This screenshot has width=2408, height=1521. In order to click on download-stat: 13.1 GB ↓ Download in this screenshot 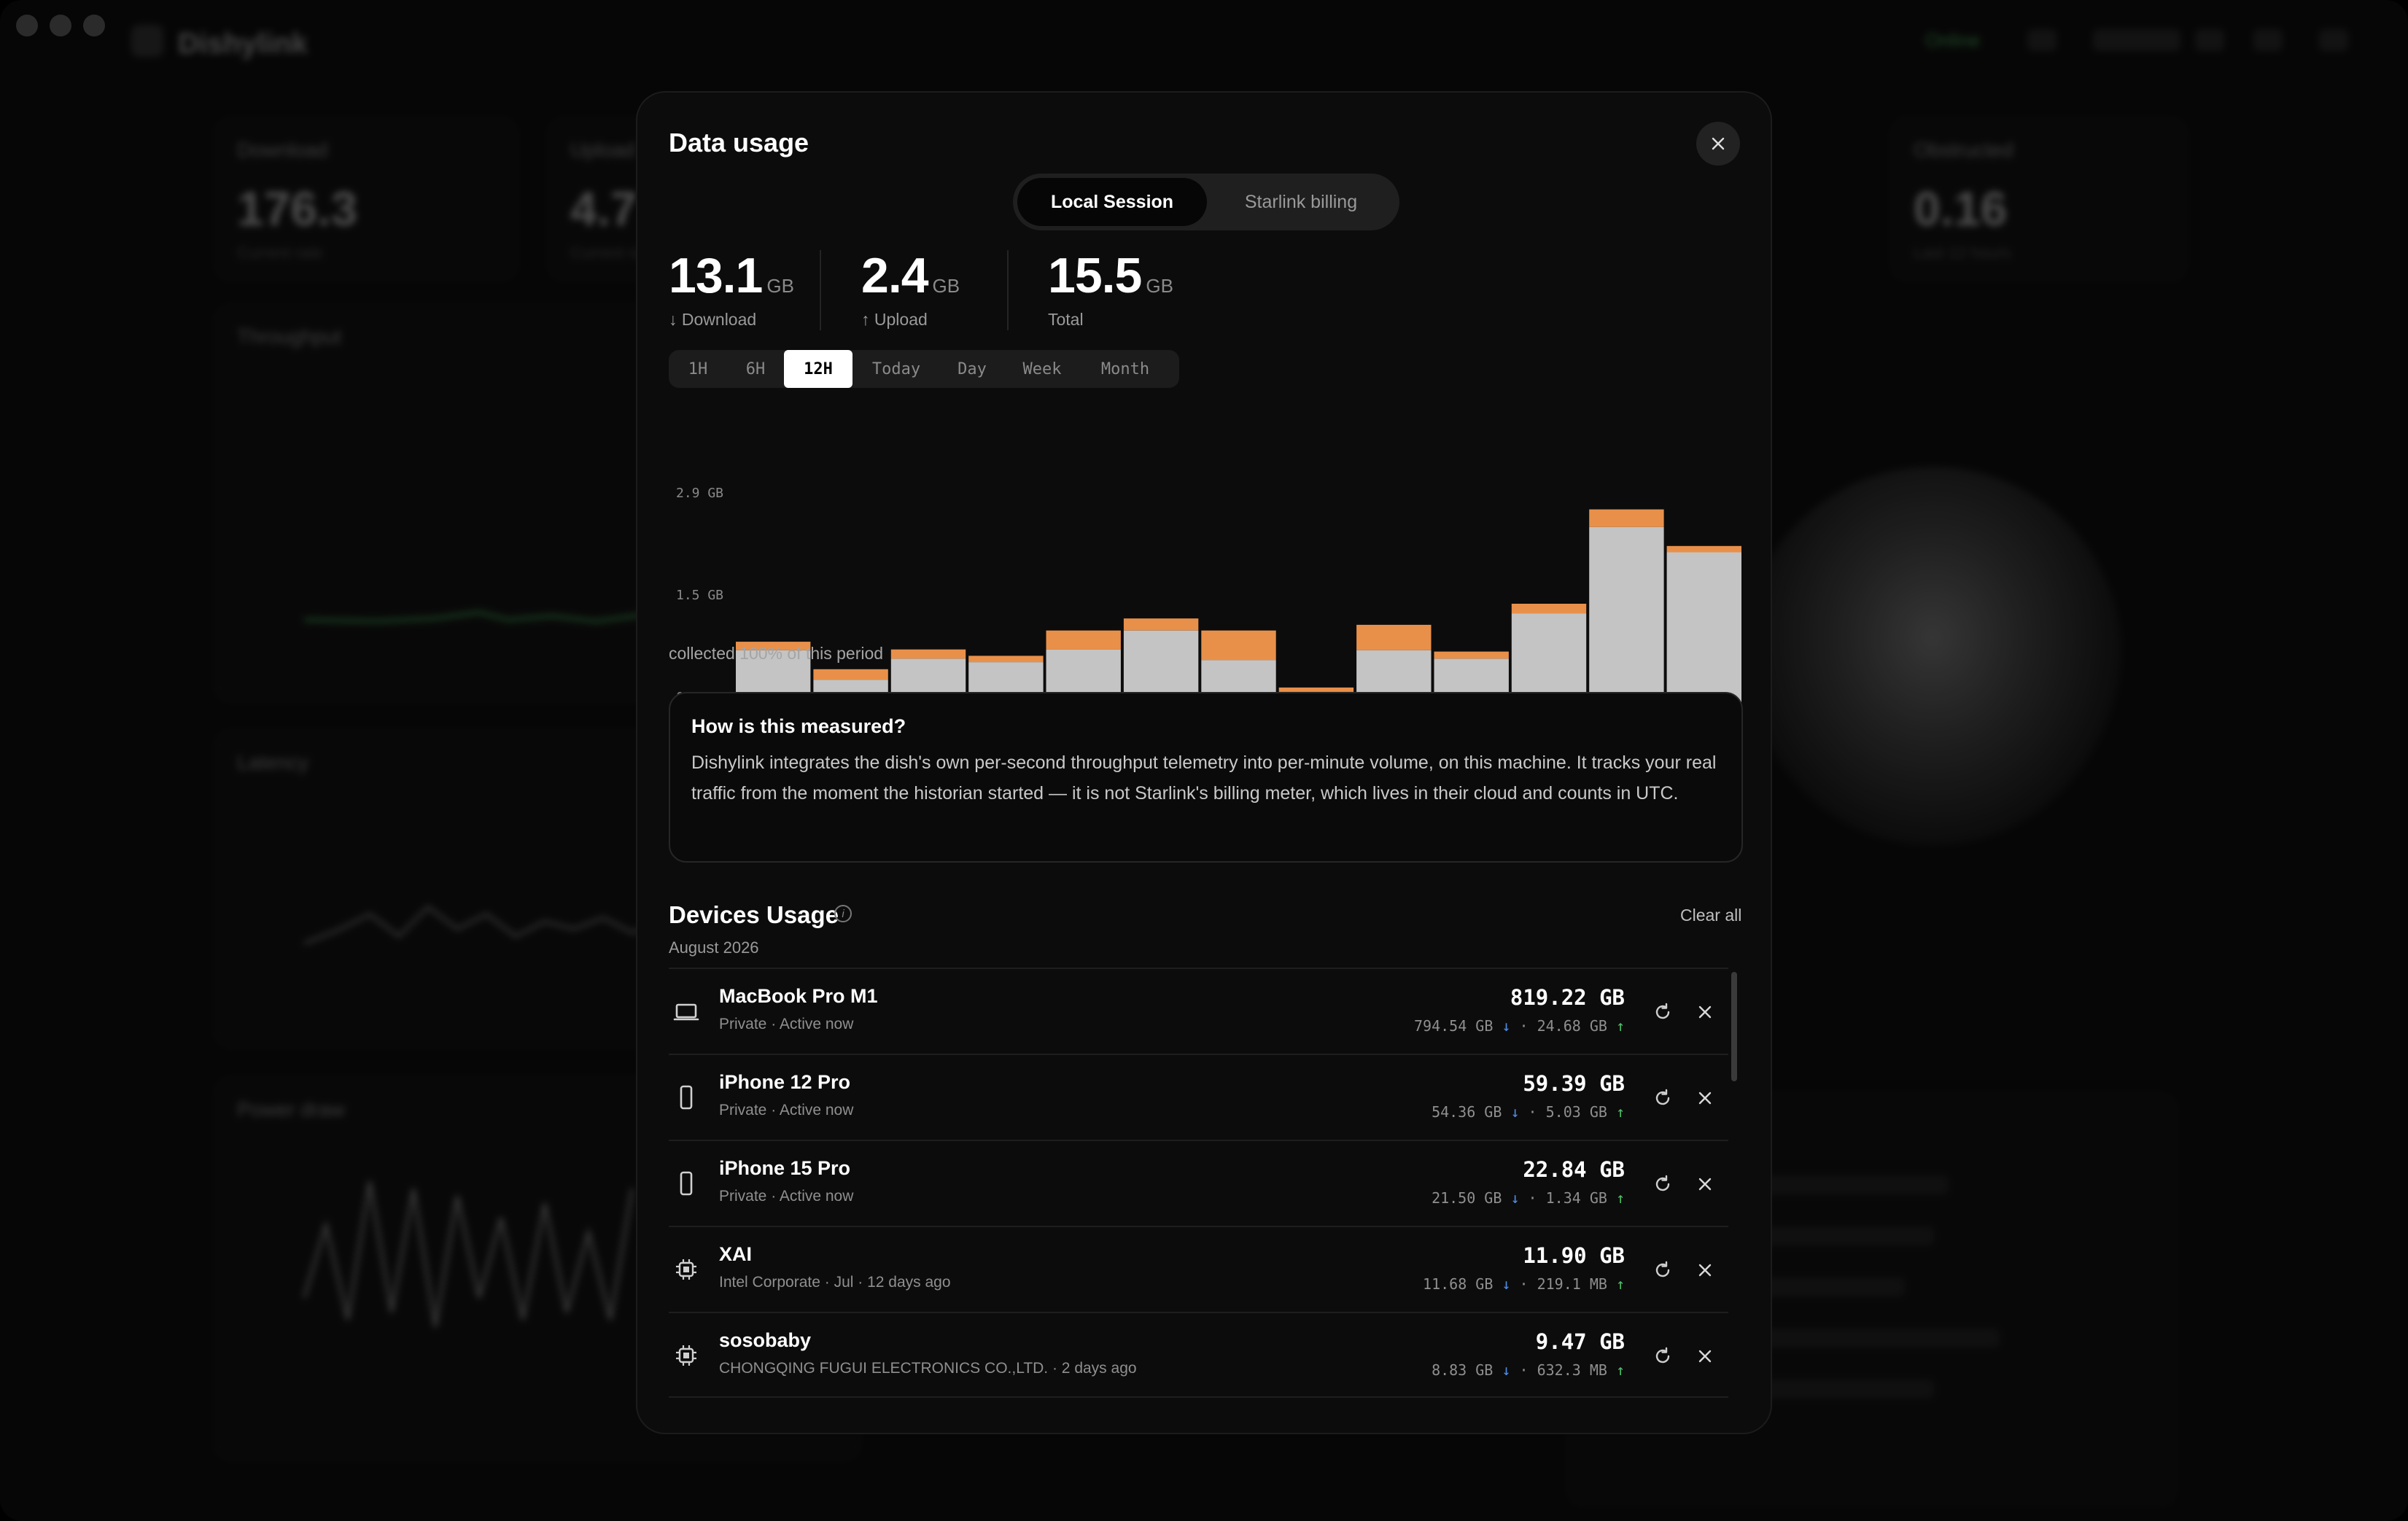, I will do `click(731, 288)`.